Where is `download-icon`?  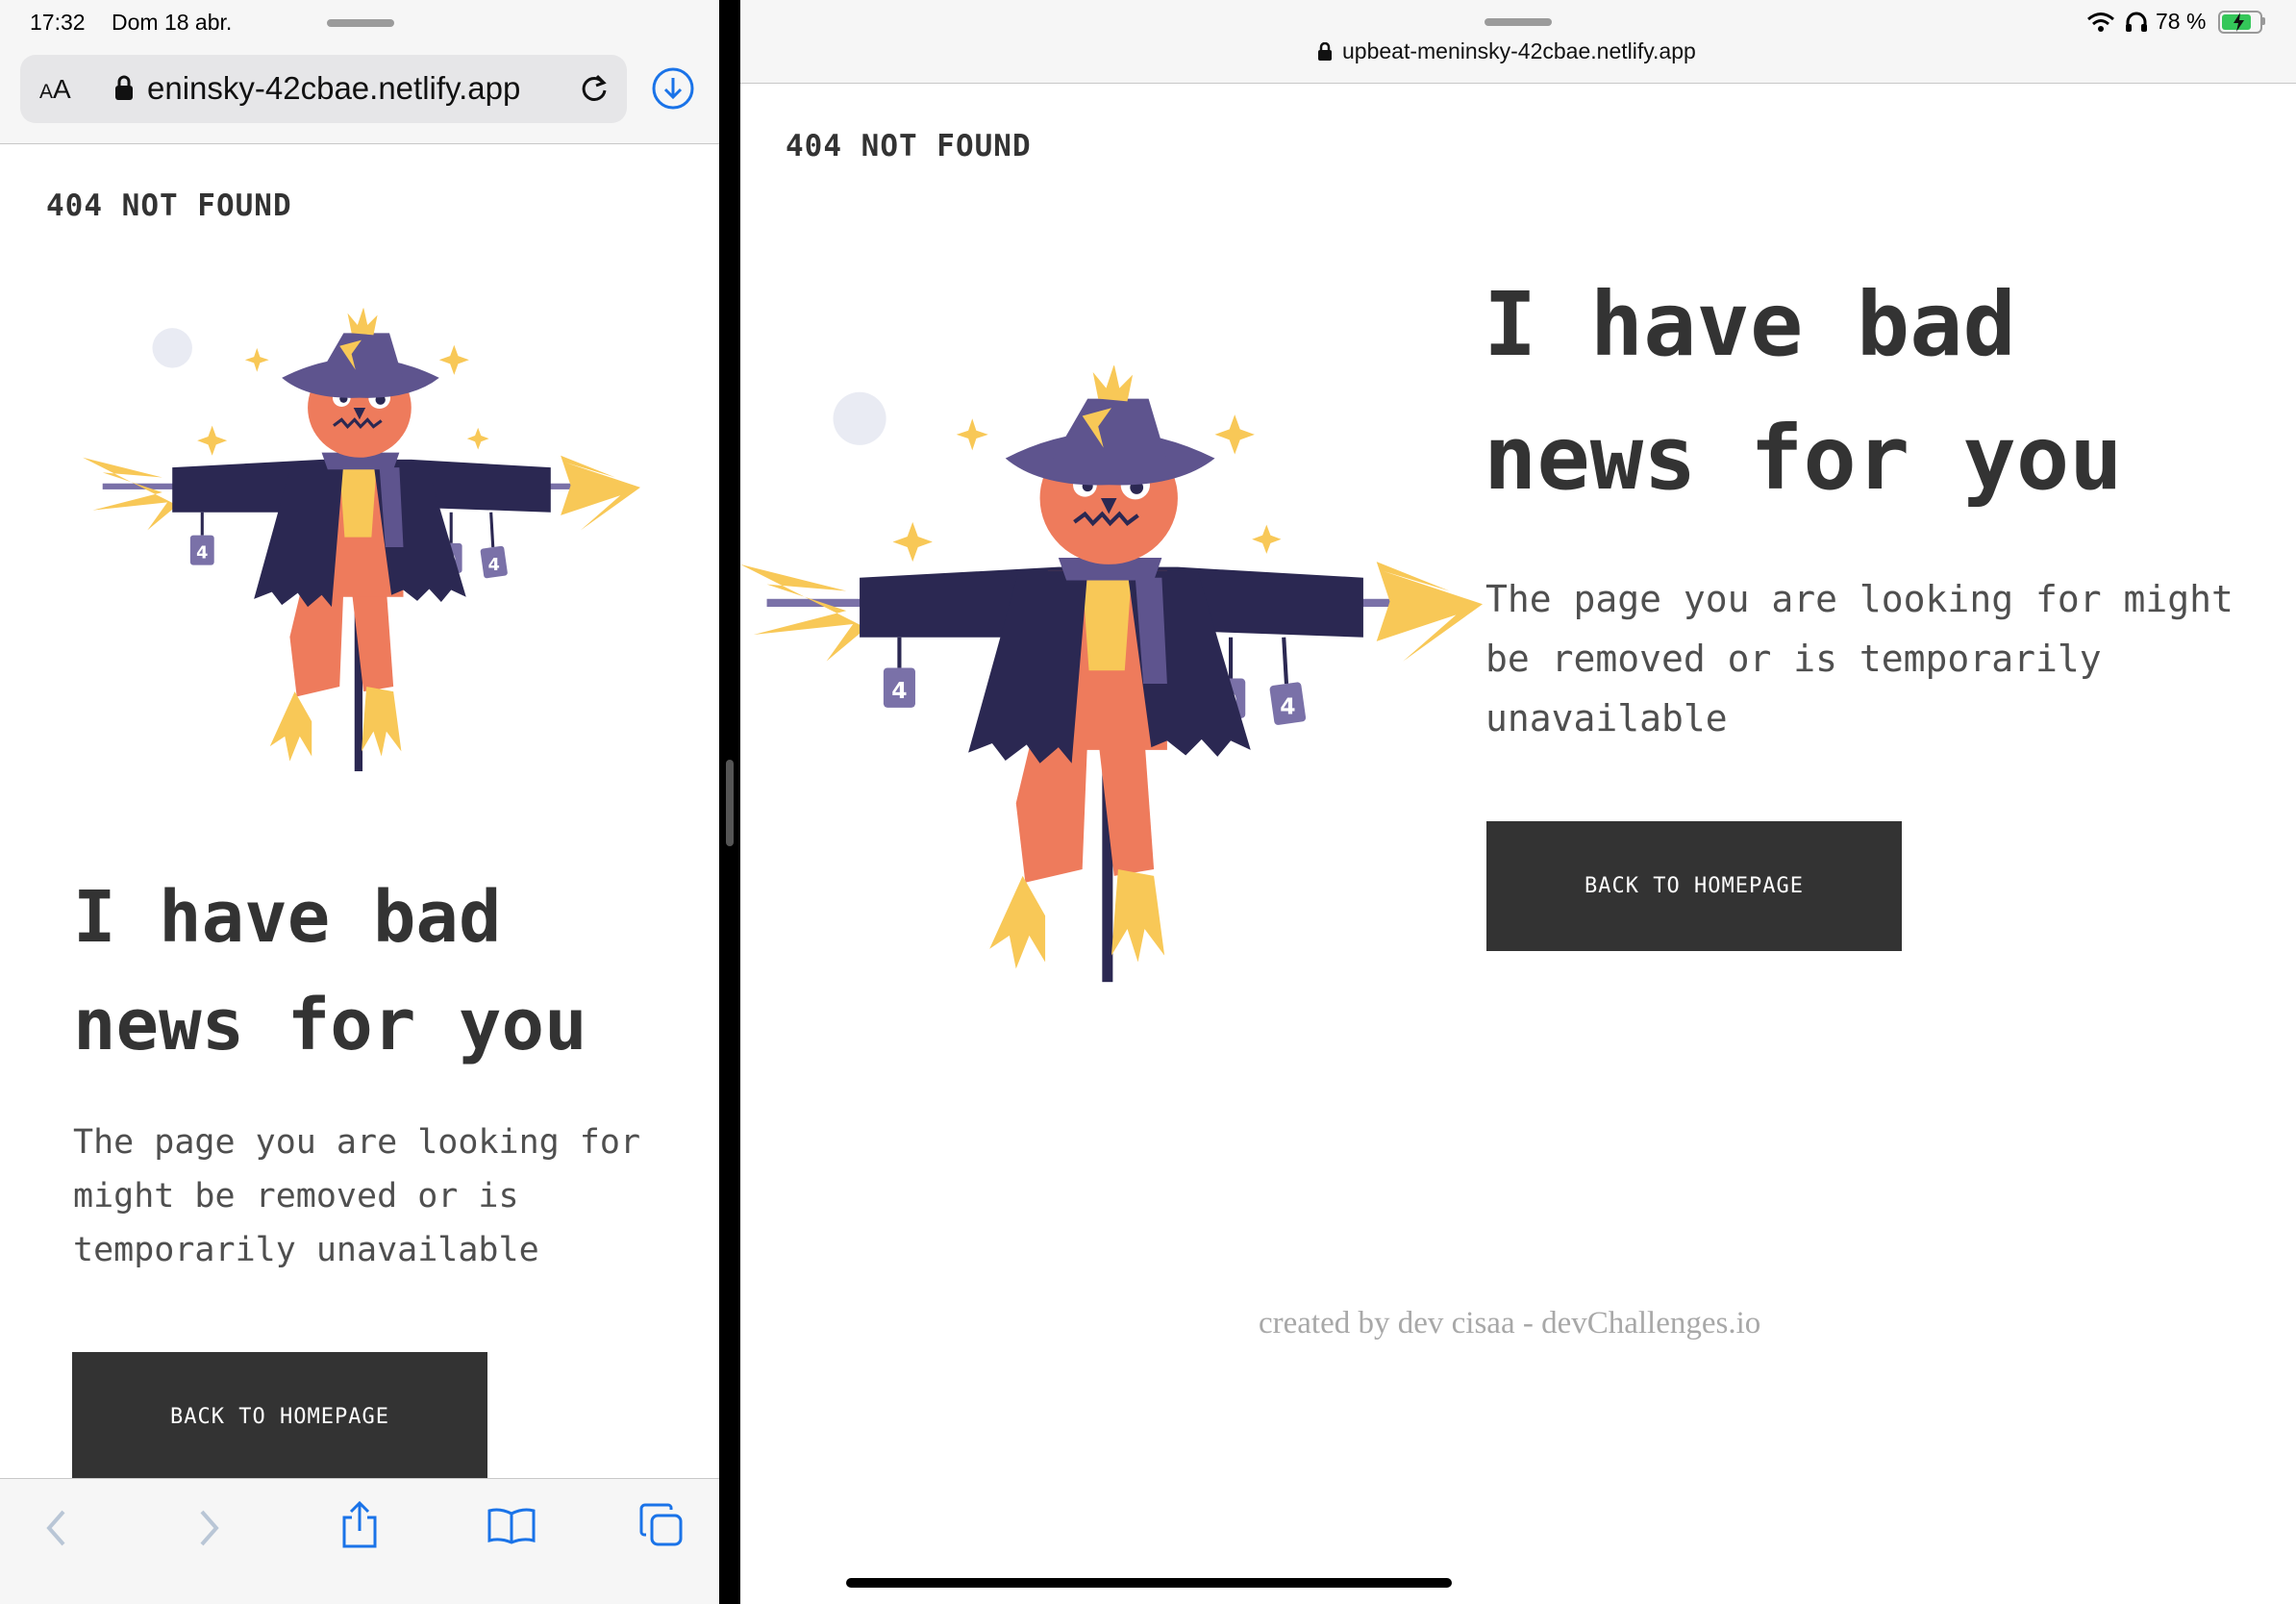
download-icon is located at coordinates (673, 88).